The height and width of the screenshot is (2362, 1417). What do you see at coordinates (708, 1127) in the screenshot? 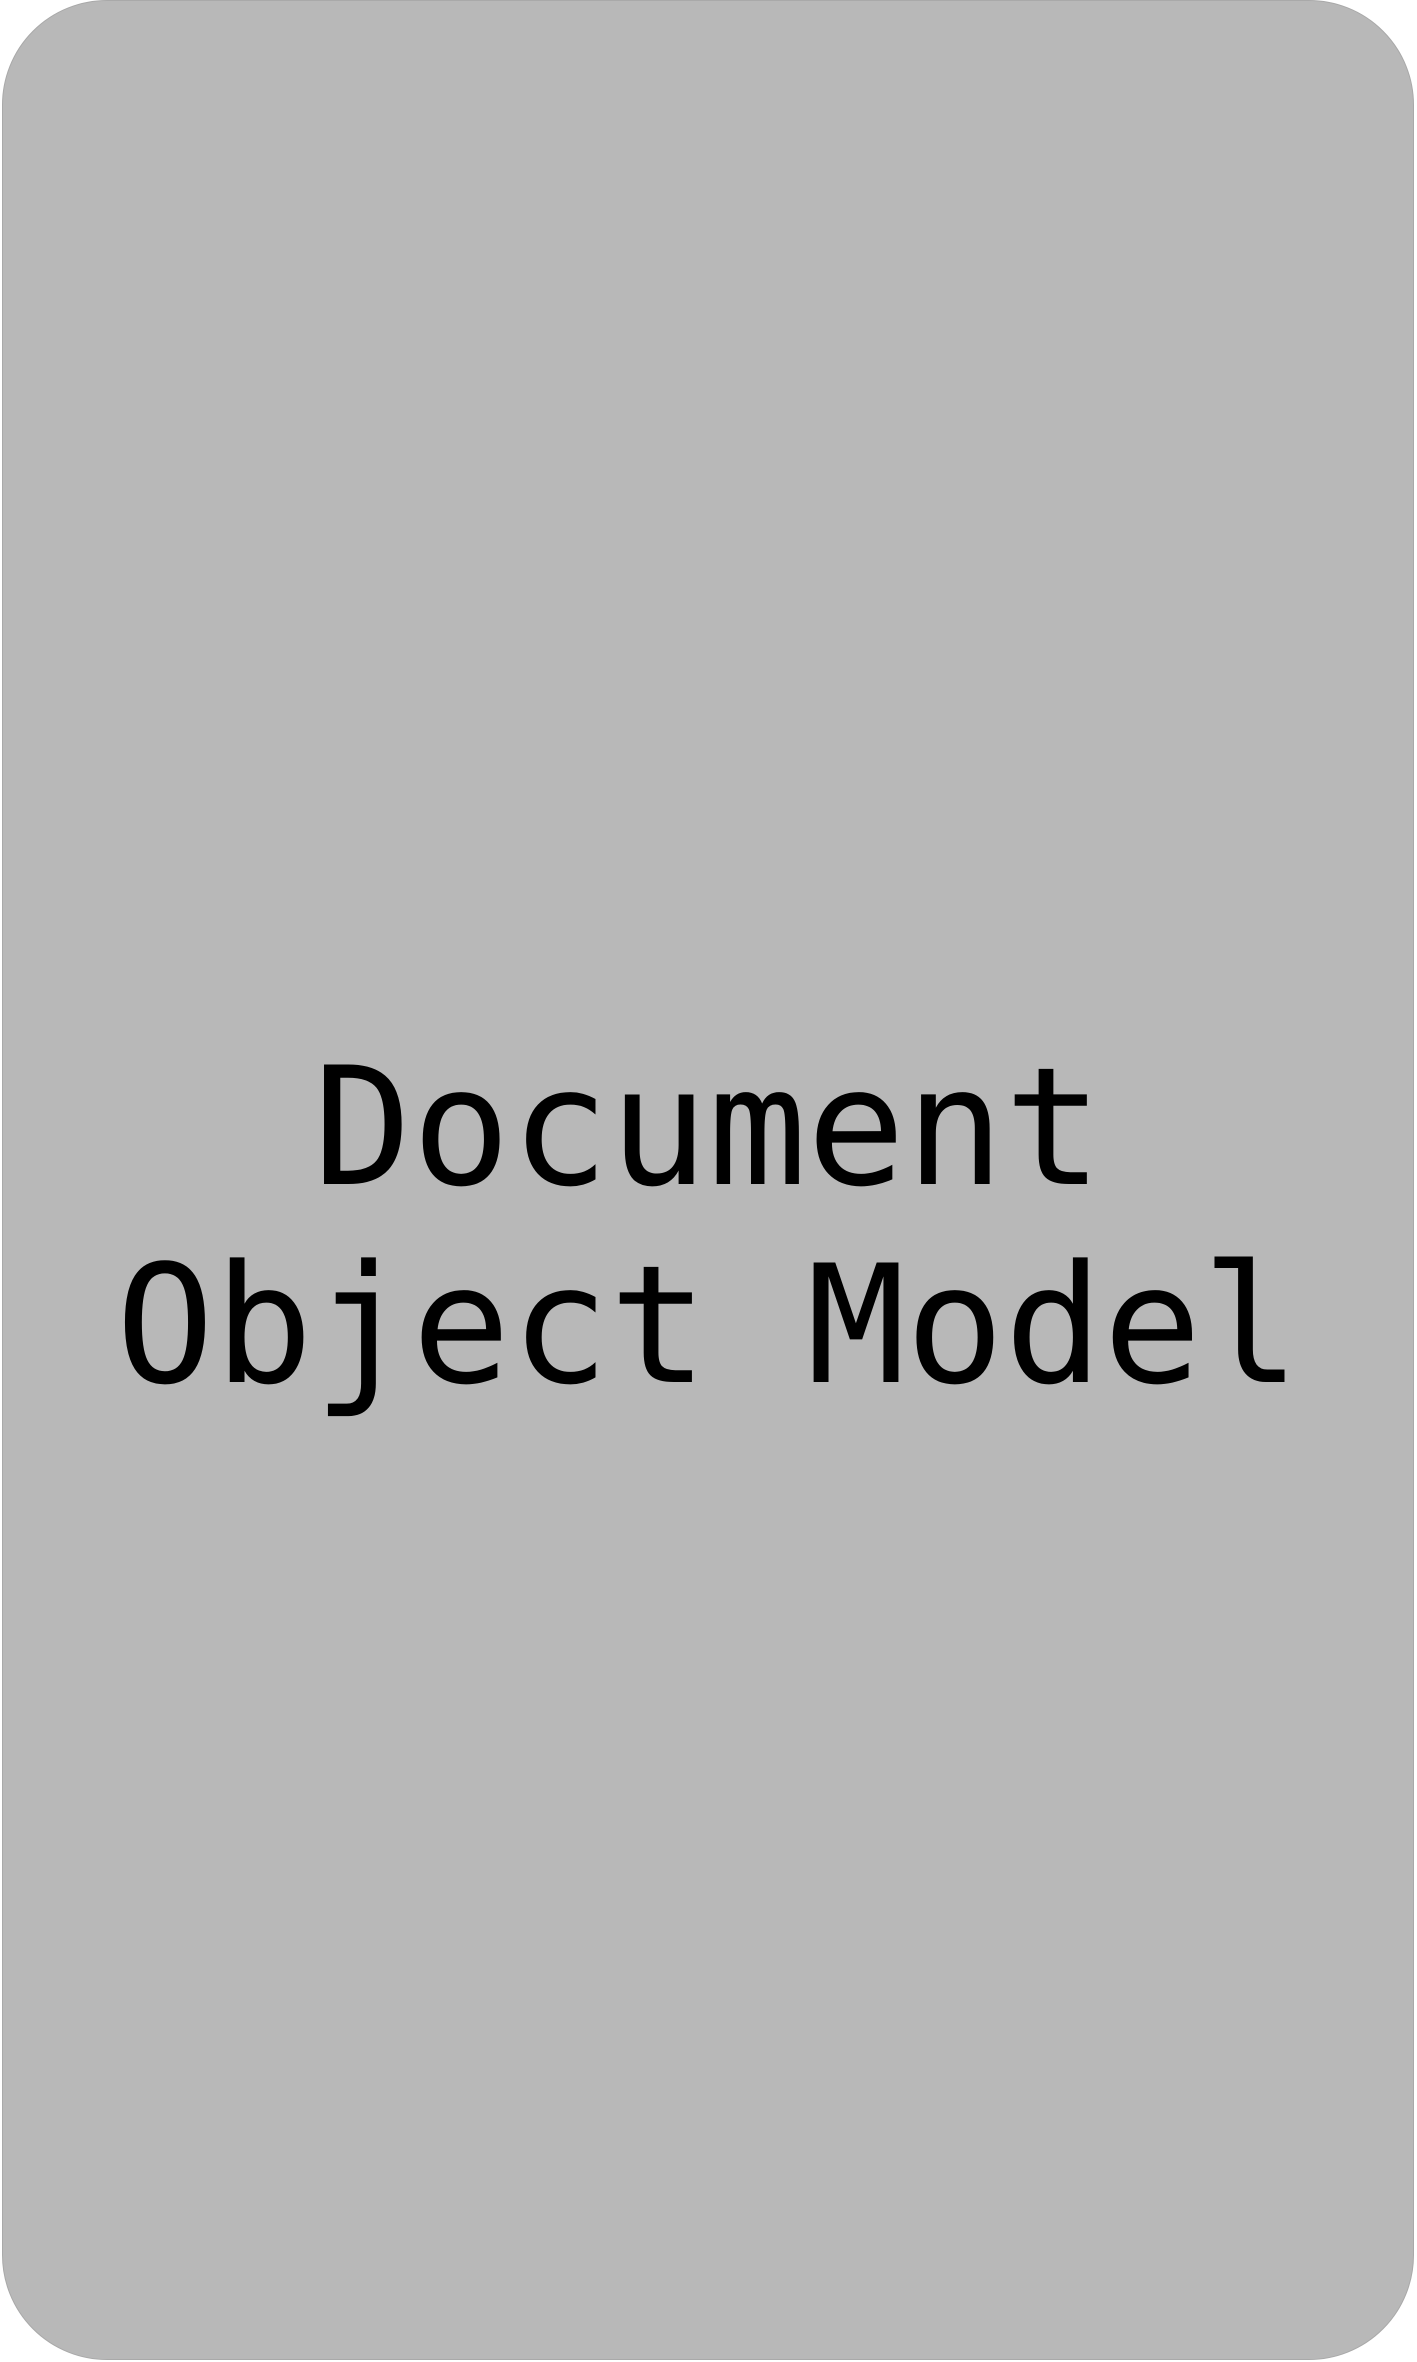
I see `title-line-1: Document` at bounding box center [708, 1127].